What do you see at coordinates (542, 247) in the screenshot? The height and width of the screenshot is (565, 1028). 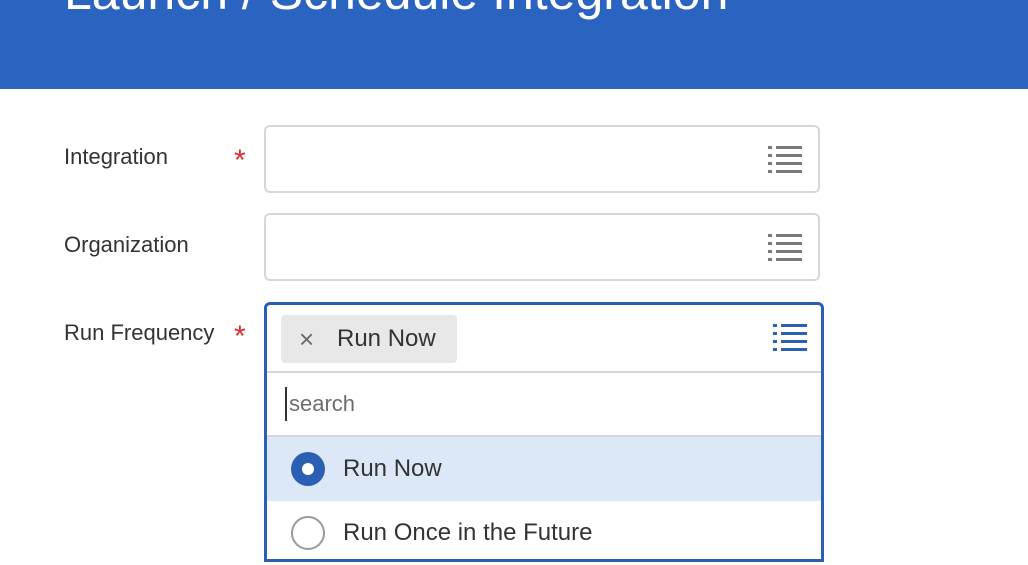 I see `organization-prompt-field` at bounding box center [542, 247].